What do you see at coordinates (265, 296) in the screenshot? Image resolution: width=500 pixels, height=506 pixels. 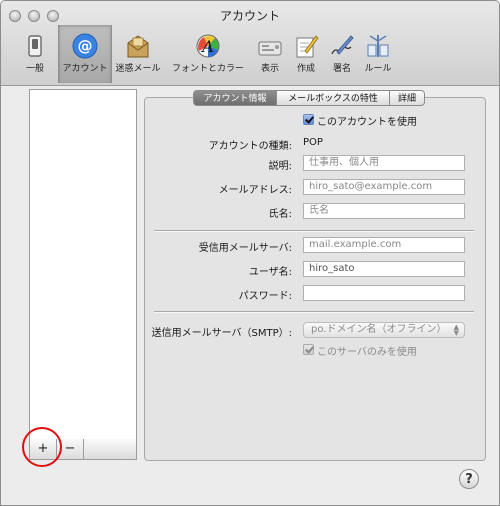 I see `password-label: パスワード:` at bounding box center [265, 296].